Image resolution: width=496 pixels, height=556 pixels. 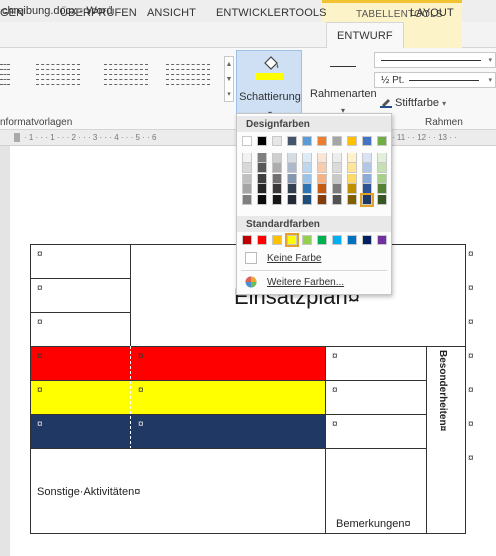 What do you see at coordinates (5, 75) in the screenshot?
I see `table-style-thumb-partial` at bounding box center [5, 75].